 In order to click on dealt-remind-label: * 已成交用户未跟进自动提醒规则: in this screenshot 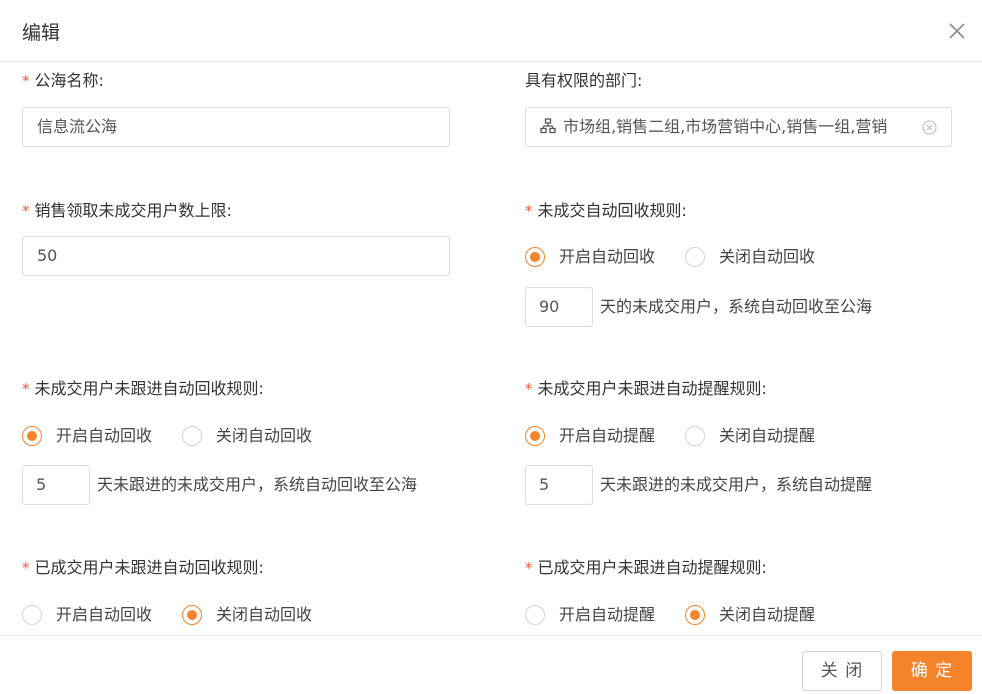, I will do `click(646, 566)`.